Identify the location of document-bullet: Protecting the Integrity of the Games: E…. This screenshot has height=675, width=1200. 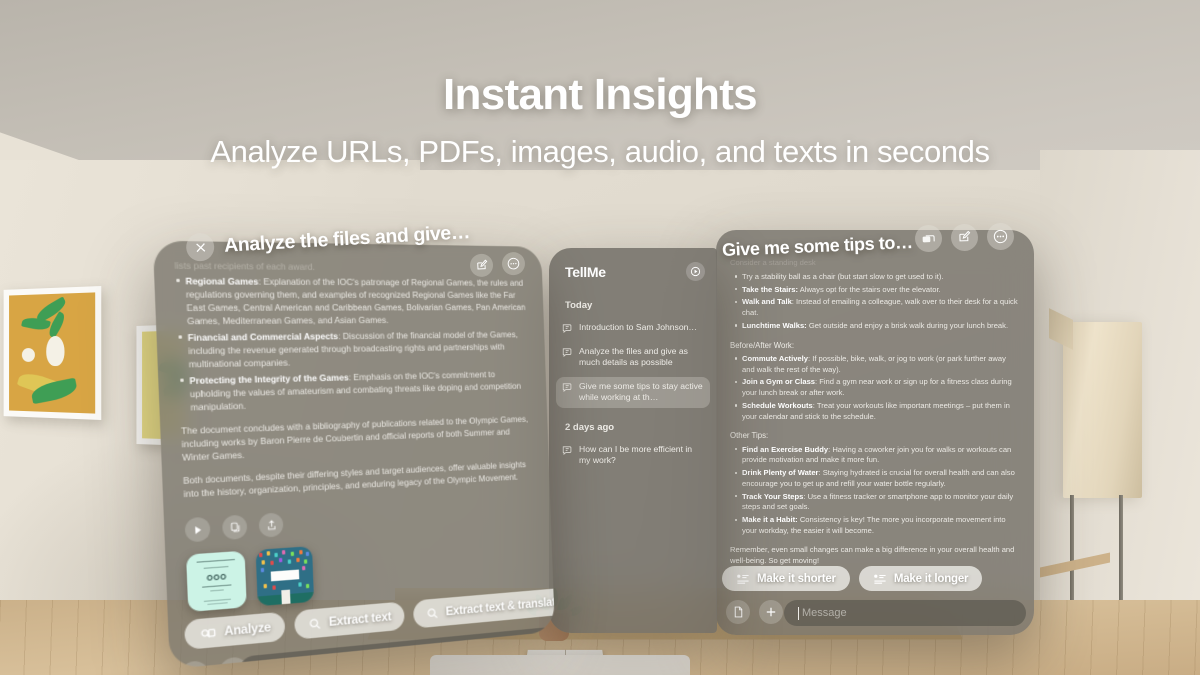
(354, 390).